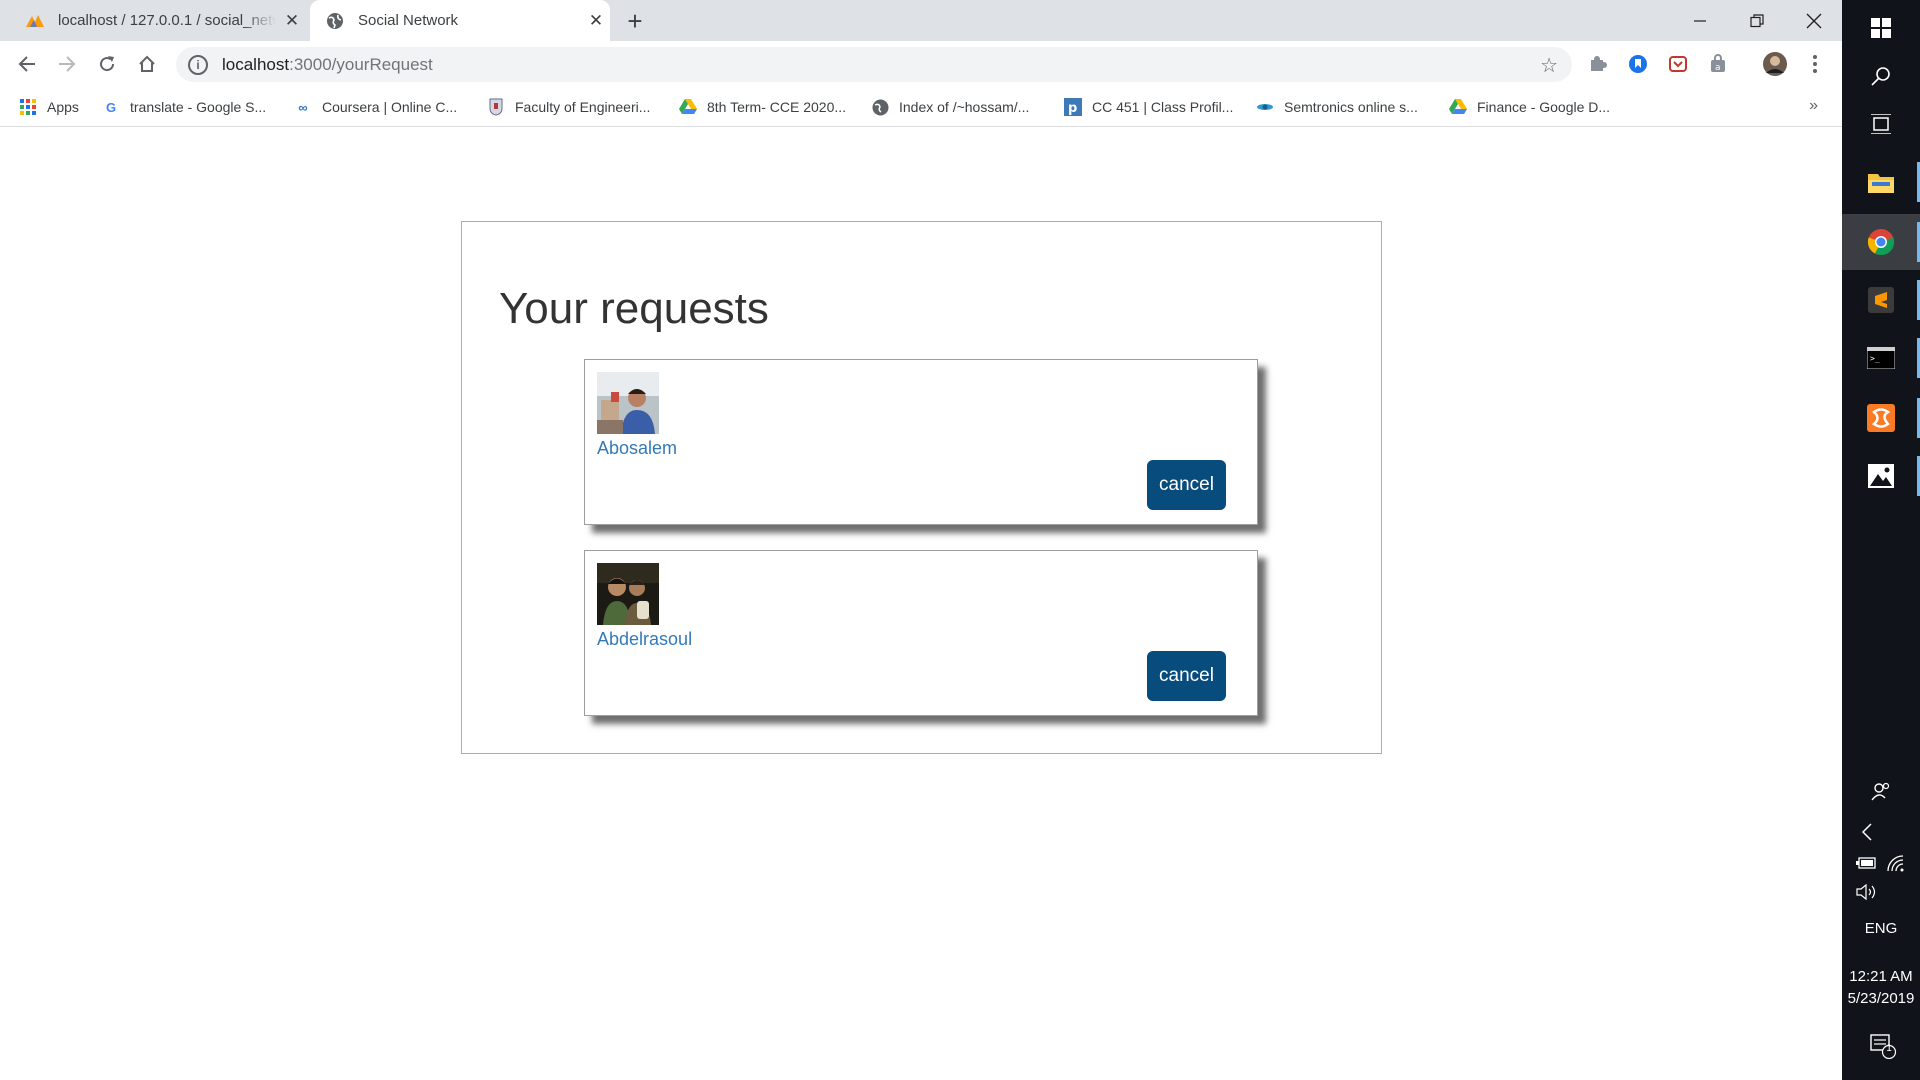  I want to click on windows-taskbar: >_ ENG 12:21 AM 5/23/2019 1, so click(1881, 540).